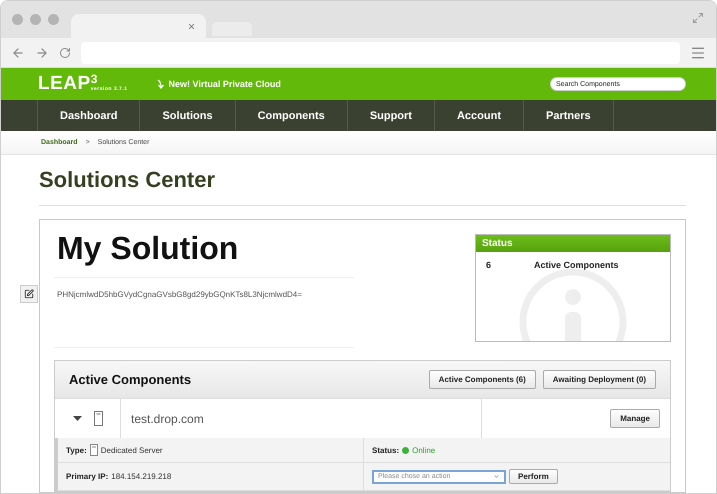 This screenshot has width=717, height=494. I want to click on edit-icon, so click(29, 294).